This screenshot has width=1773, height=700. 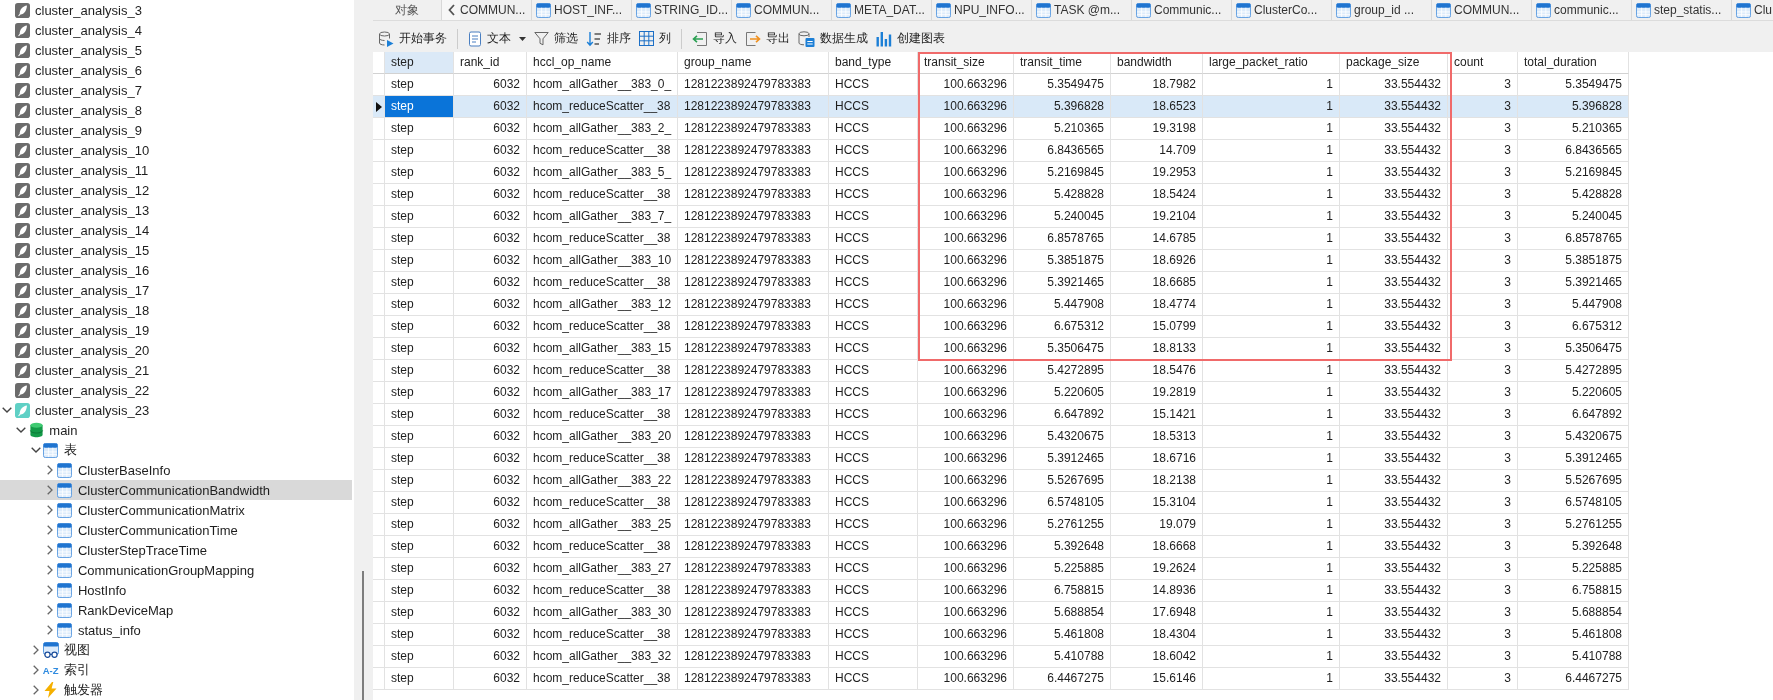 I want to click on table-row: step 6032 hcom_reduceScatter__38 1281223892479783383 HCCS 100.663296 5.396828 18.6523 1 33.554432 3 5.396828, so click(x=1001, y=107).